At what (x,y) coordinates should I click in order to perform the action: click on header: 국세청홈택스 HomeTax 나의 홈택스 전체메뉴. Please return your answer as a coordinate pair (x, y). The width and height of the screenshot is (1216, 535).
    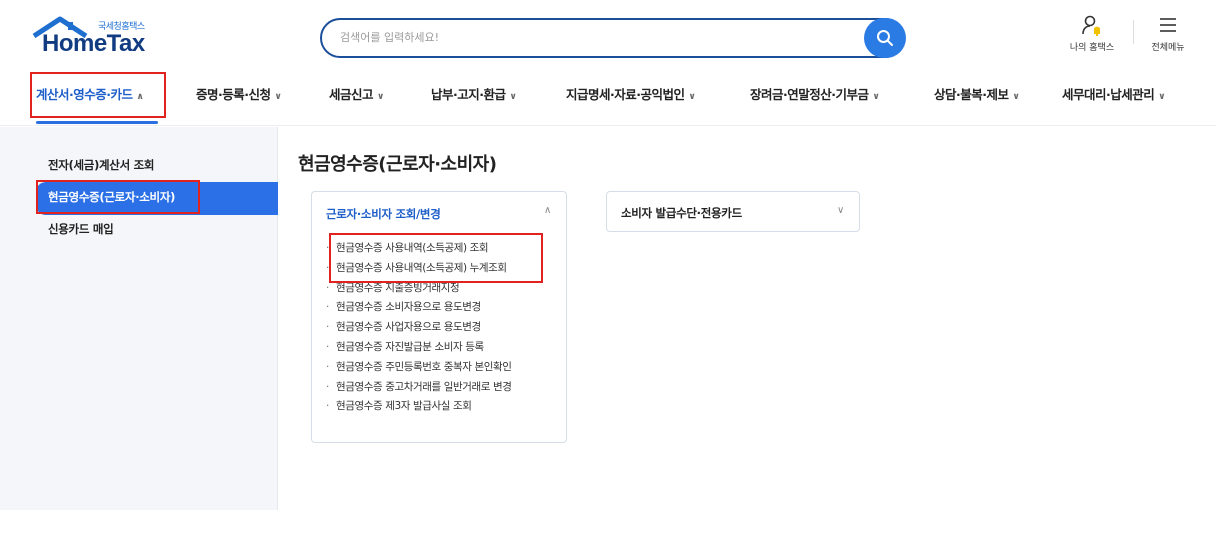
    Looking at the image, I should click on (608, 35).